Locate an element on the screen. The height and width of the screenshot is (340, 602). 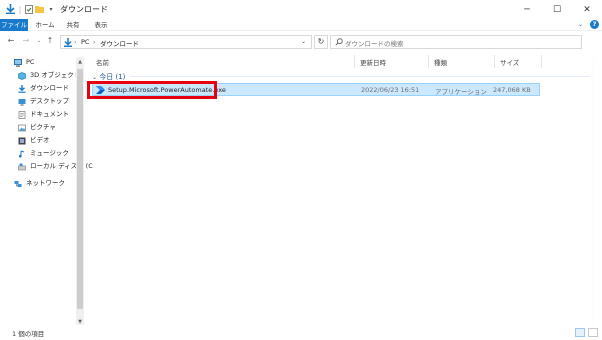
scroll-thumb is located at coordinates (80, 189).